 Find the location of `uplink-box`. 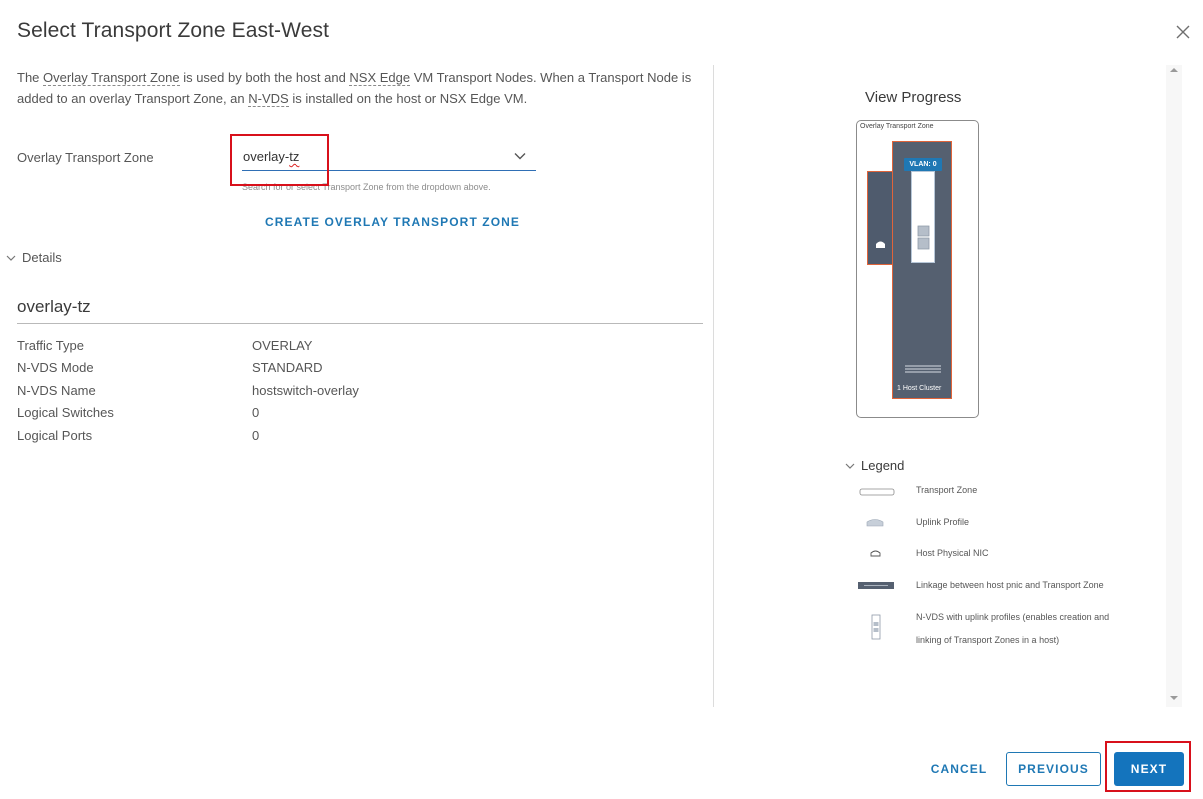

uplink-box is located at coordinates (880, 218).